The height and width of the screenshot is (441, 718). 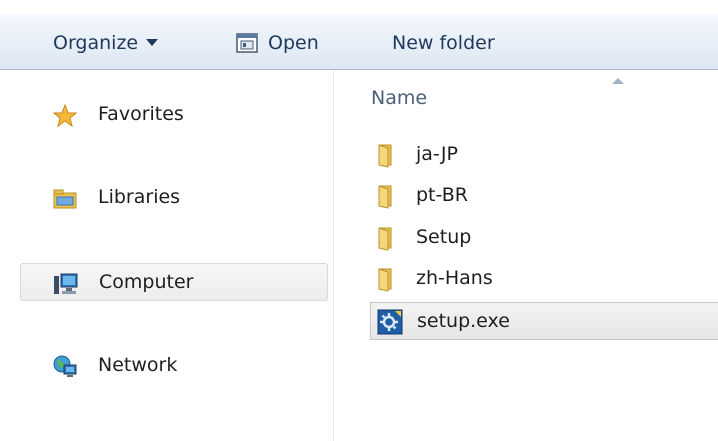 I want to click on library-icon, so click(x=65, y=199).